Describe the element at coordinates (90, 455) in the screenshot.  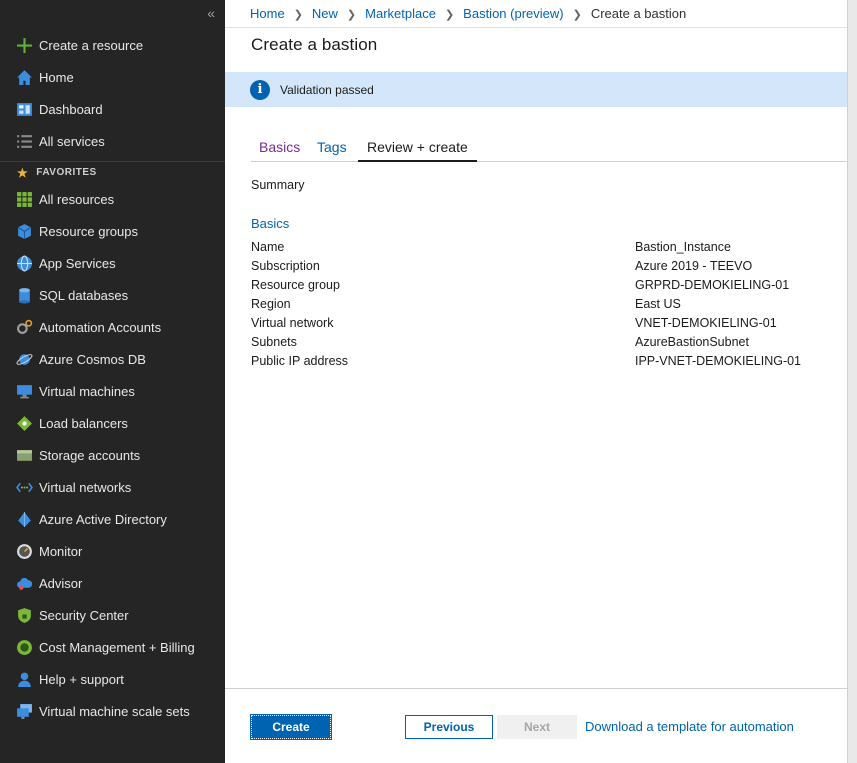
I see `sidebar-item-label: Storage accounts` at that location.